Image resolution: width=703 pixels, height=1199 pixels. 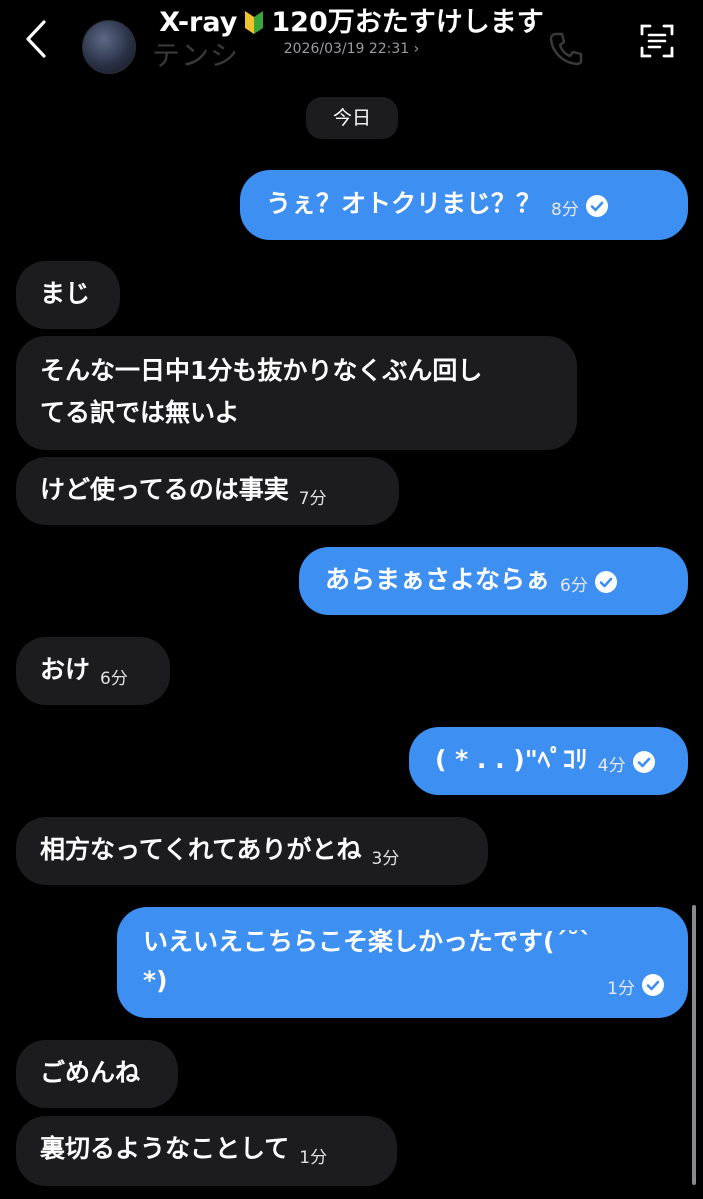 What do you see at coordinates (261, 370) in the screenshot?
I see `message-text-line: そんな一日中1分も抜かりなくぶん回し` at bounding box center [261, 370].